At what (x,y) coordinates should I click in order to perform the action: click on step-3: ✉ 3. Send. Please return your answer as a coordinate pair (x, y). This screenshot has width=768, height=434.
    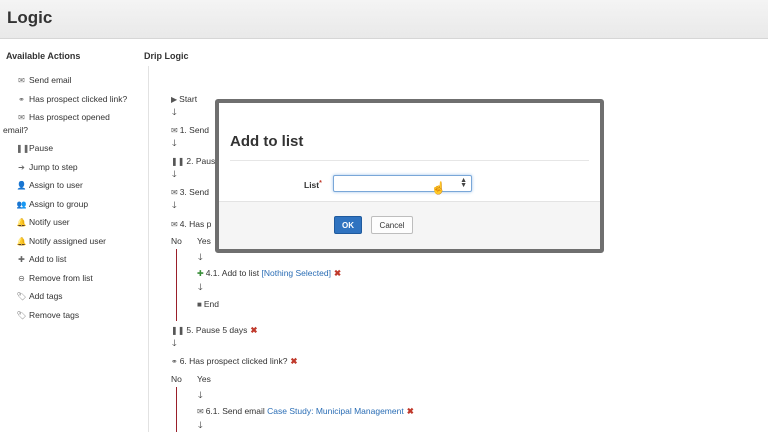
    Looking at the image, I should click on (190, 192).